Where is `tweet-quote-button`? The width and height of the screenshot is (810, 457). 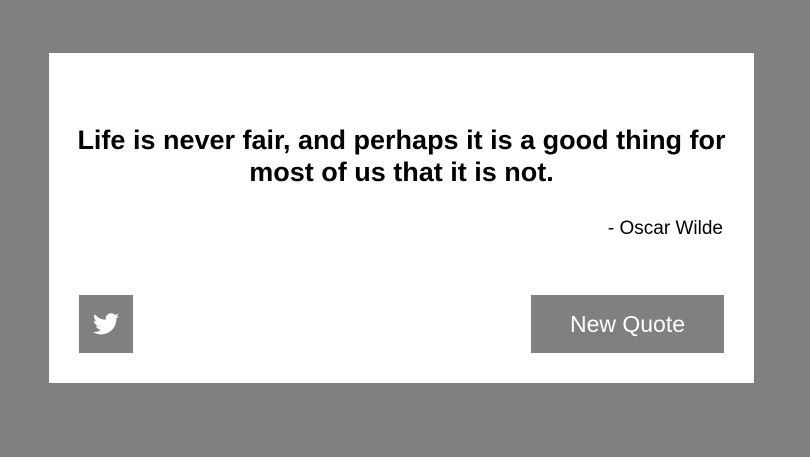
tweet-quote-button is located at coordinates (106, 324).